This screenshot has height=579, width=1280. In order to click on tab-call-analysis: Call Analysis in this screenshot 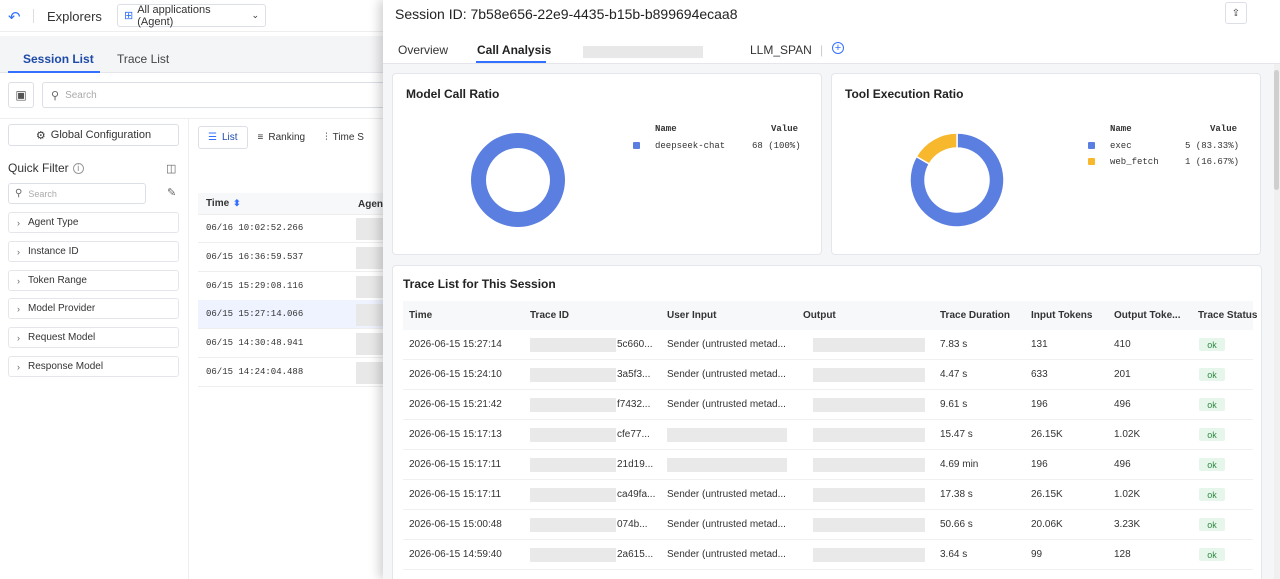, I will do `click(514, 50)`.